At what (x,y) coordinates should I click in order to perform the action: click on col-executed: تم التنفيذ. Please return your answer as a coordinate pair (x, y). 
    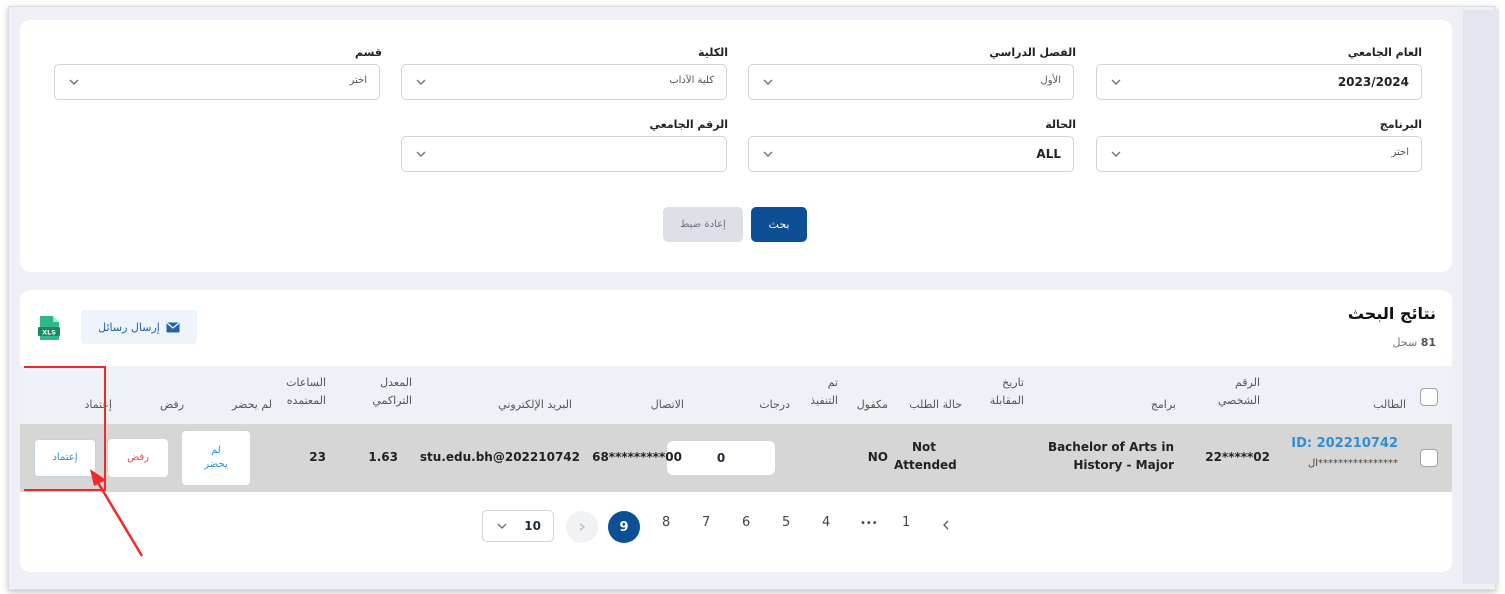
    Looking at the image, I should click on (824, 391).